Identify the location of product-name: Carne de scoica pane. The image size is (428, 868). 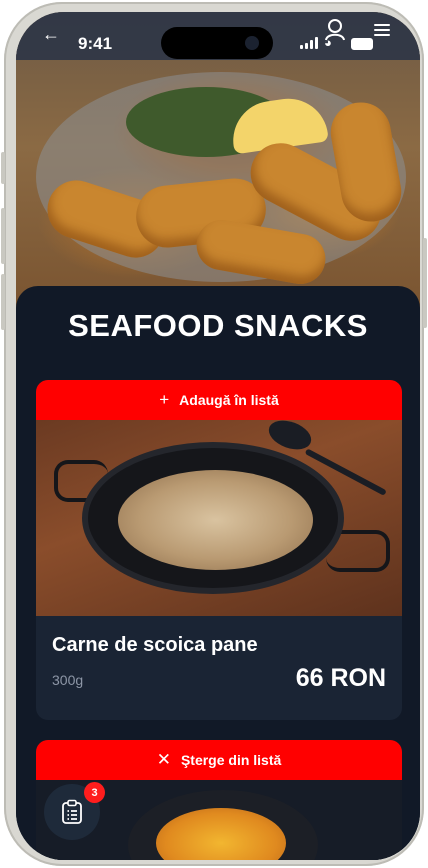
(155, 645).